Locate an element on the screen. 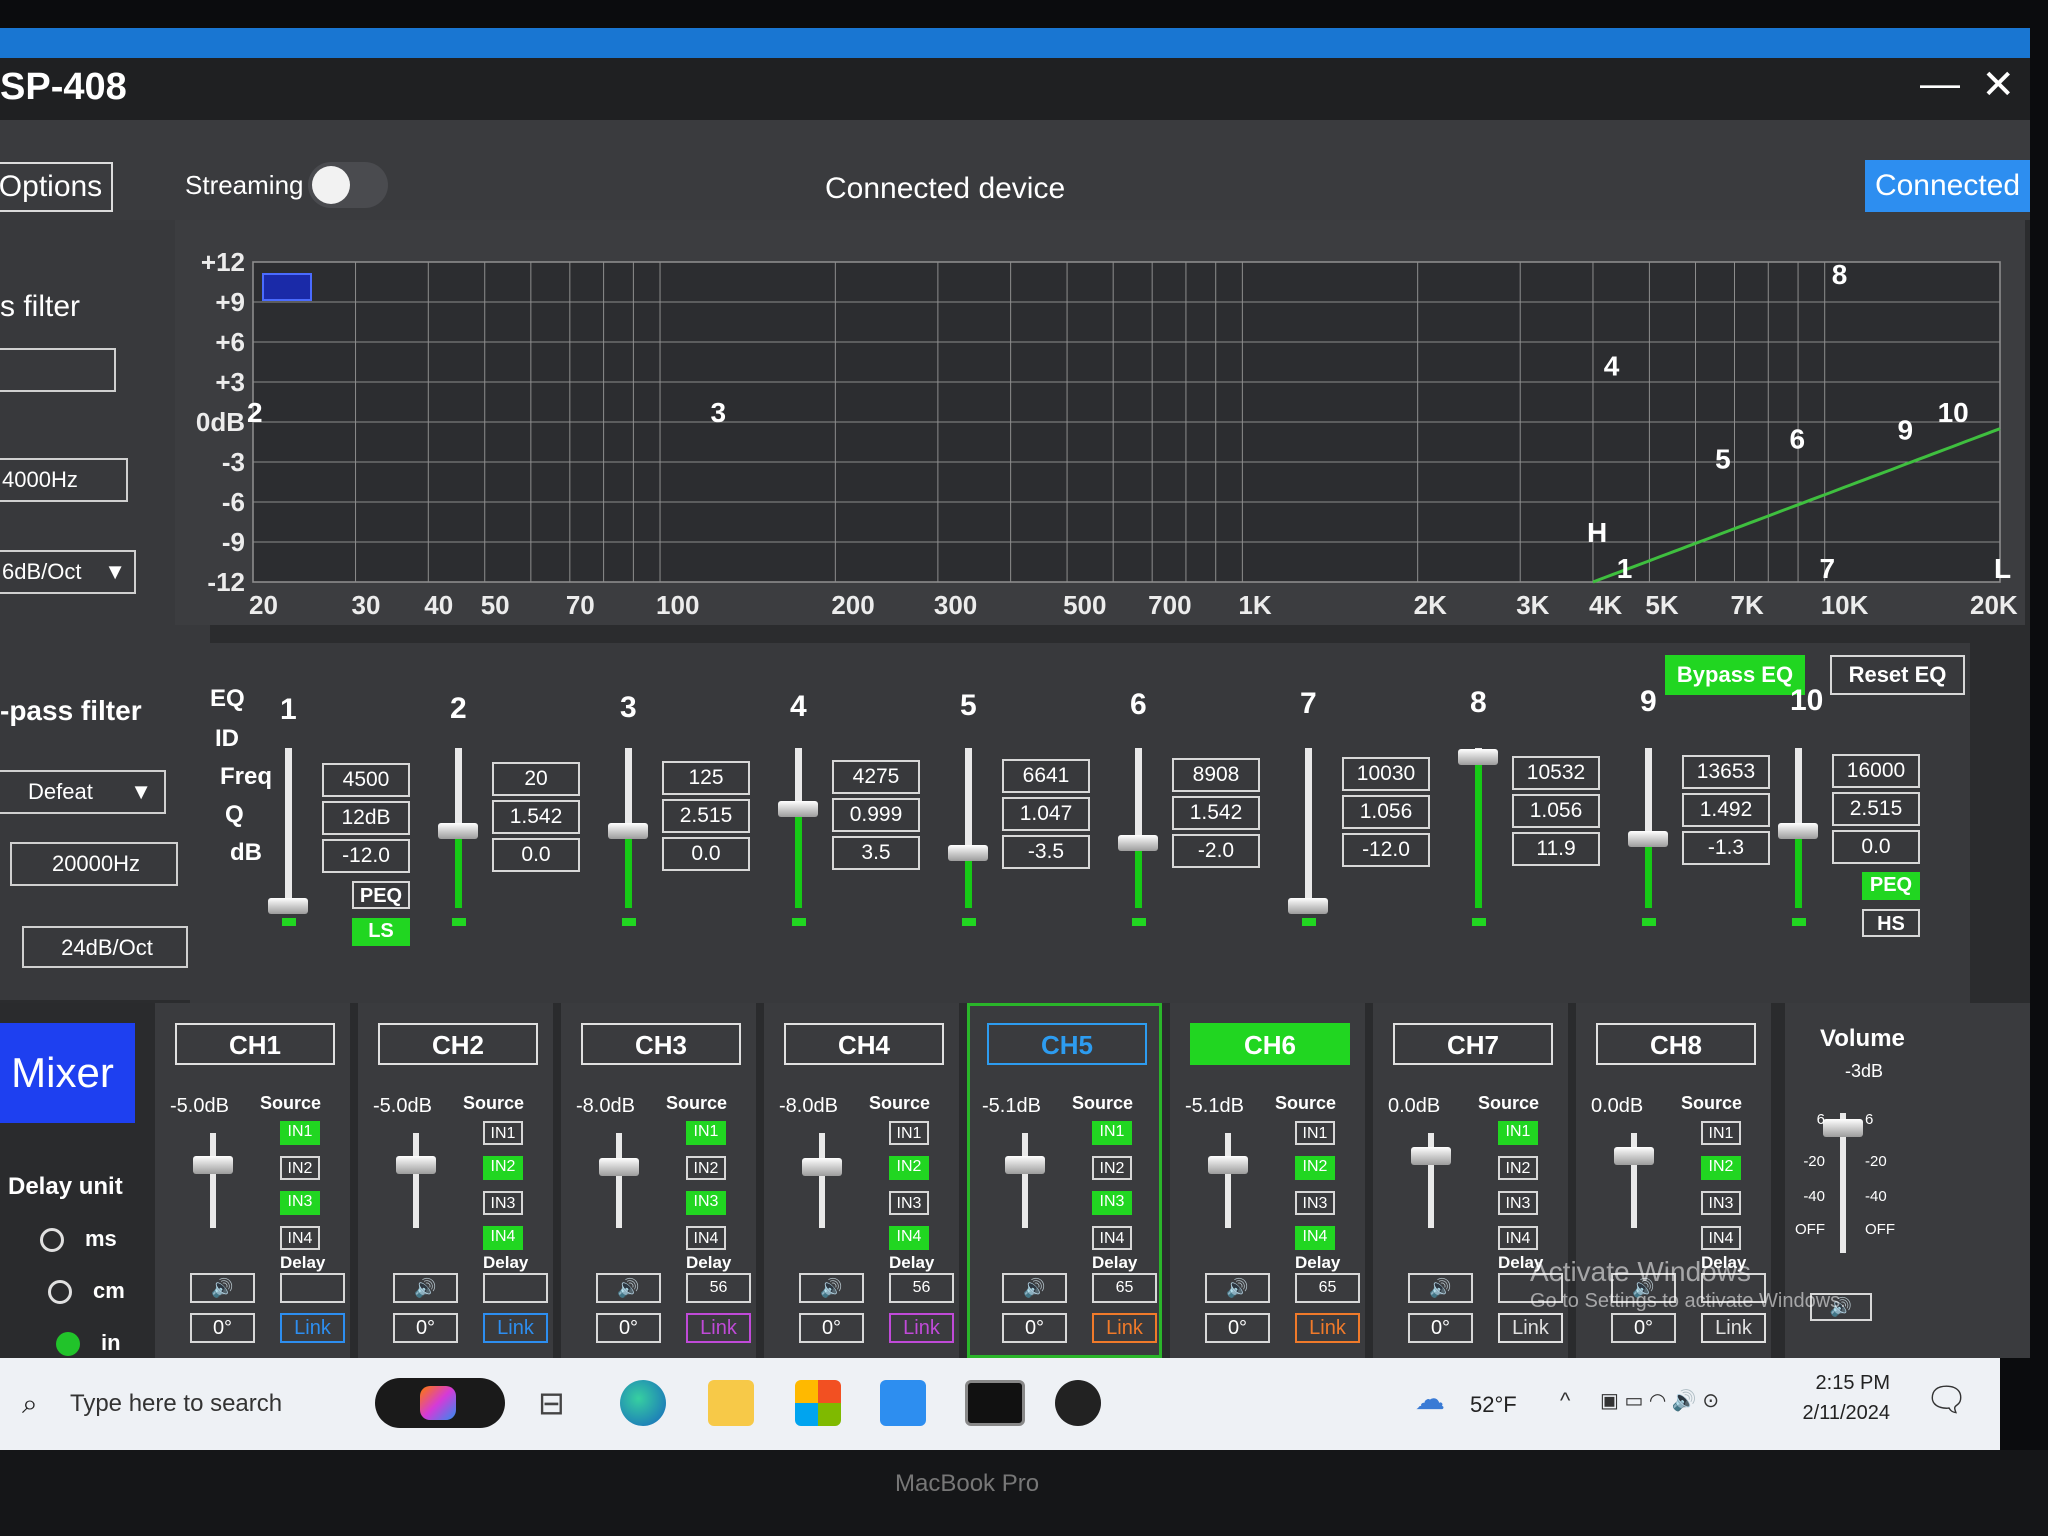  task-view-icon: ⊟ is located at coordinates (551, 1403).